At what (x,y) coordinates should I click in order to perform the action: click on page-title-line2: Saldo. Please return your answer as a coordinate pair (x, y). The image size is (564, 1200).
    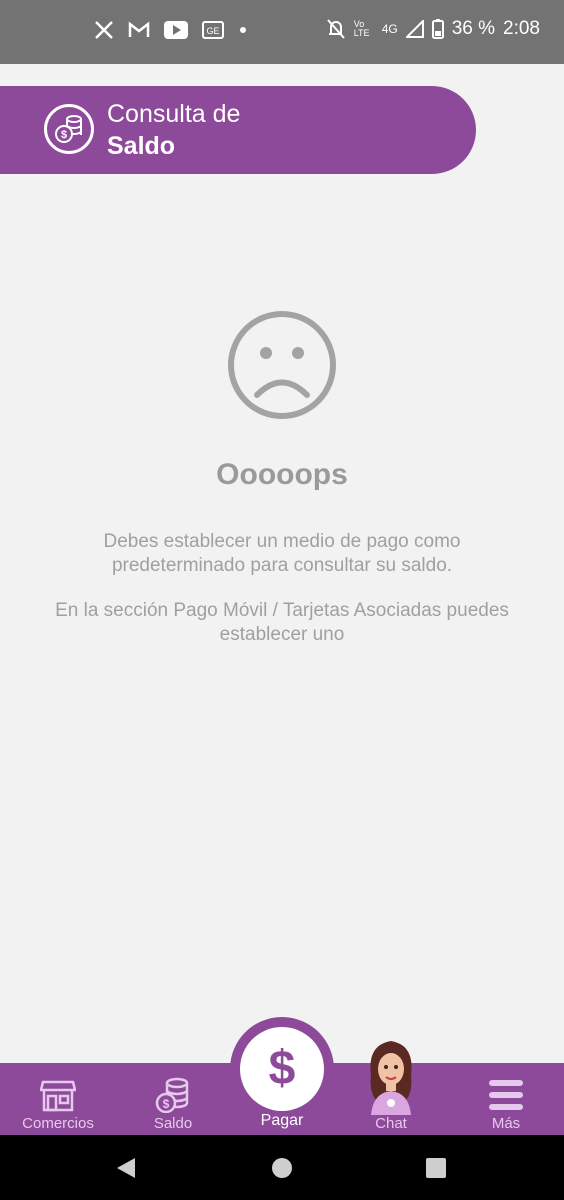
    Looking at the image, I should click on (141, 146).